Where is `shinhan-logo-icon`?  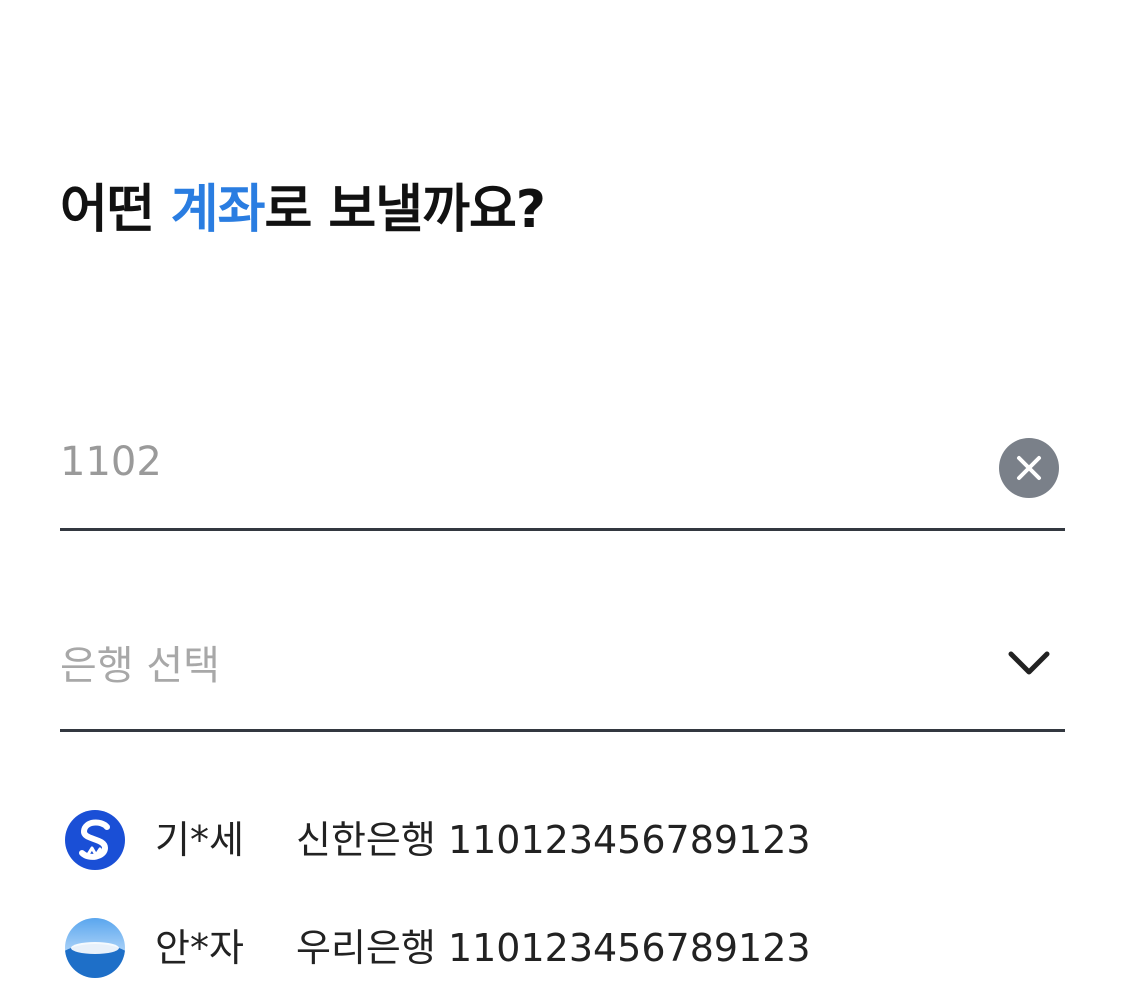
shinhan-logo-icon is located at coordinates (95, 840).